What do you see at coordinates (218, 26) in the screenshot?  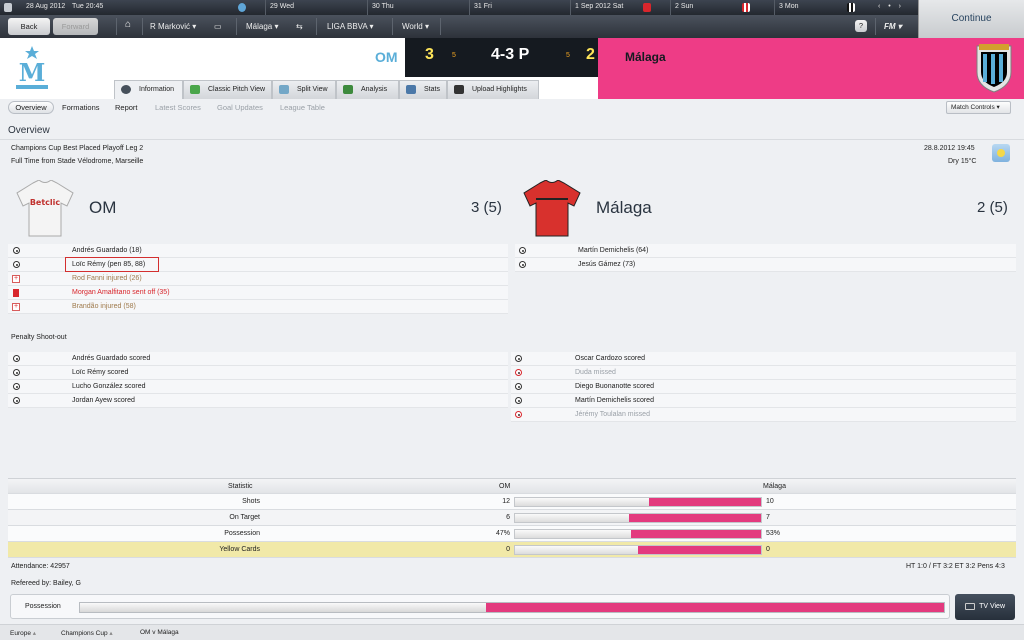 I see `inbox-icon: ▭` at bounding box center [218, 26].